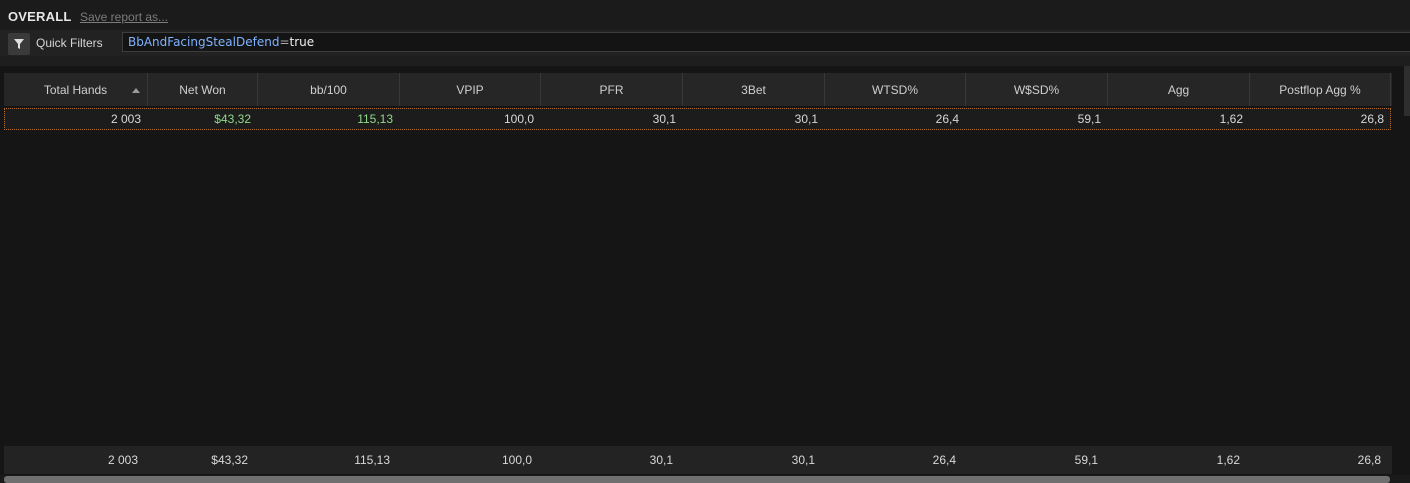 Image resolution: width=1410 pixels, height=483 pixels. What do you see at coordinates (697, 479) in the screenshot?
I see `horizontal-scrollbar-thumb` at bounding box center [697, 479].